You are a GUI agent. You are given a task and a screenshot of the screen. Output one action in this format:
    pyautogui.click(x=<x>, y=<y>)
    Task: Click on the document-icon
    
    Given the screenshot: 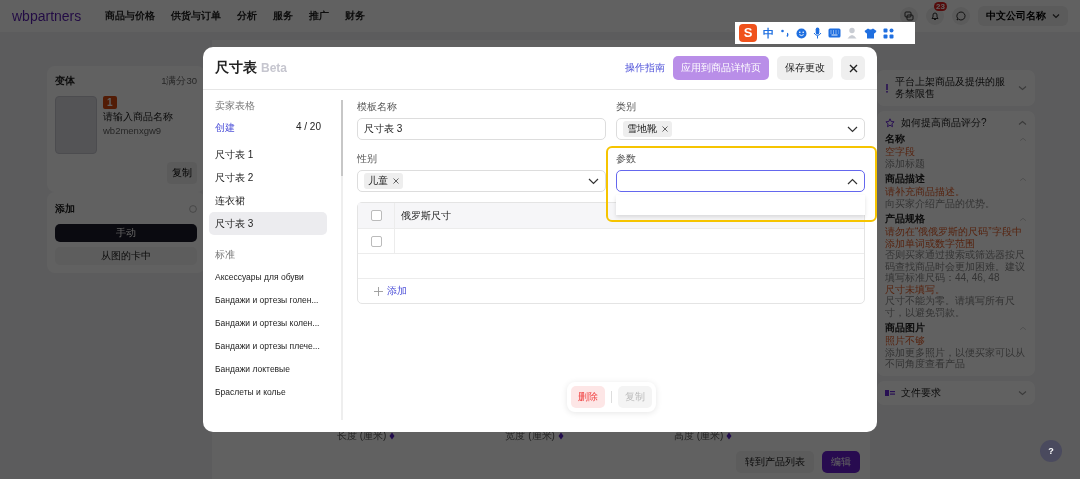 What is the action you would take?
    pyautogui.click(x=890, y=392)
    